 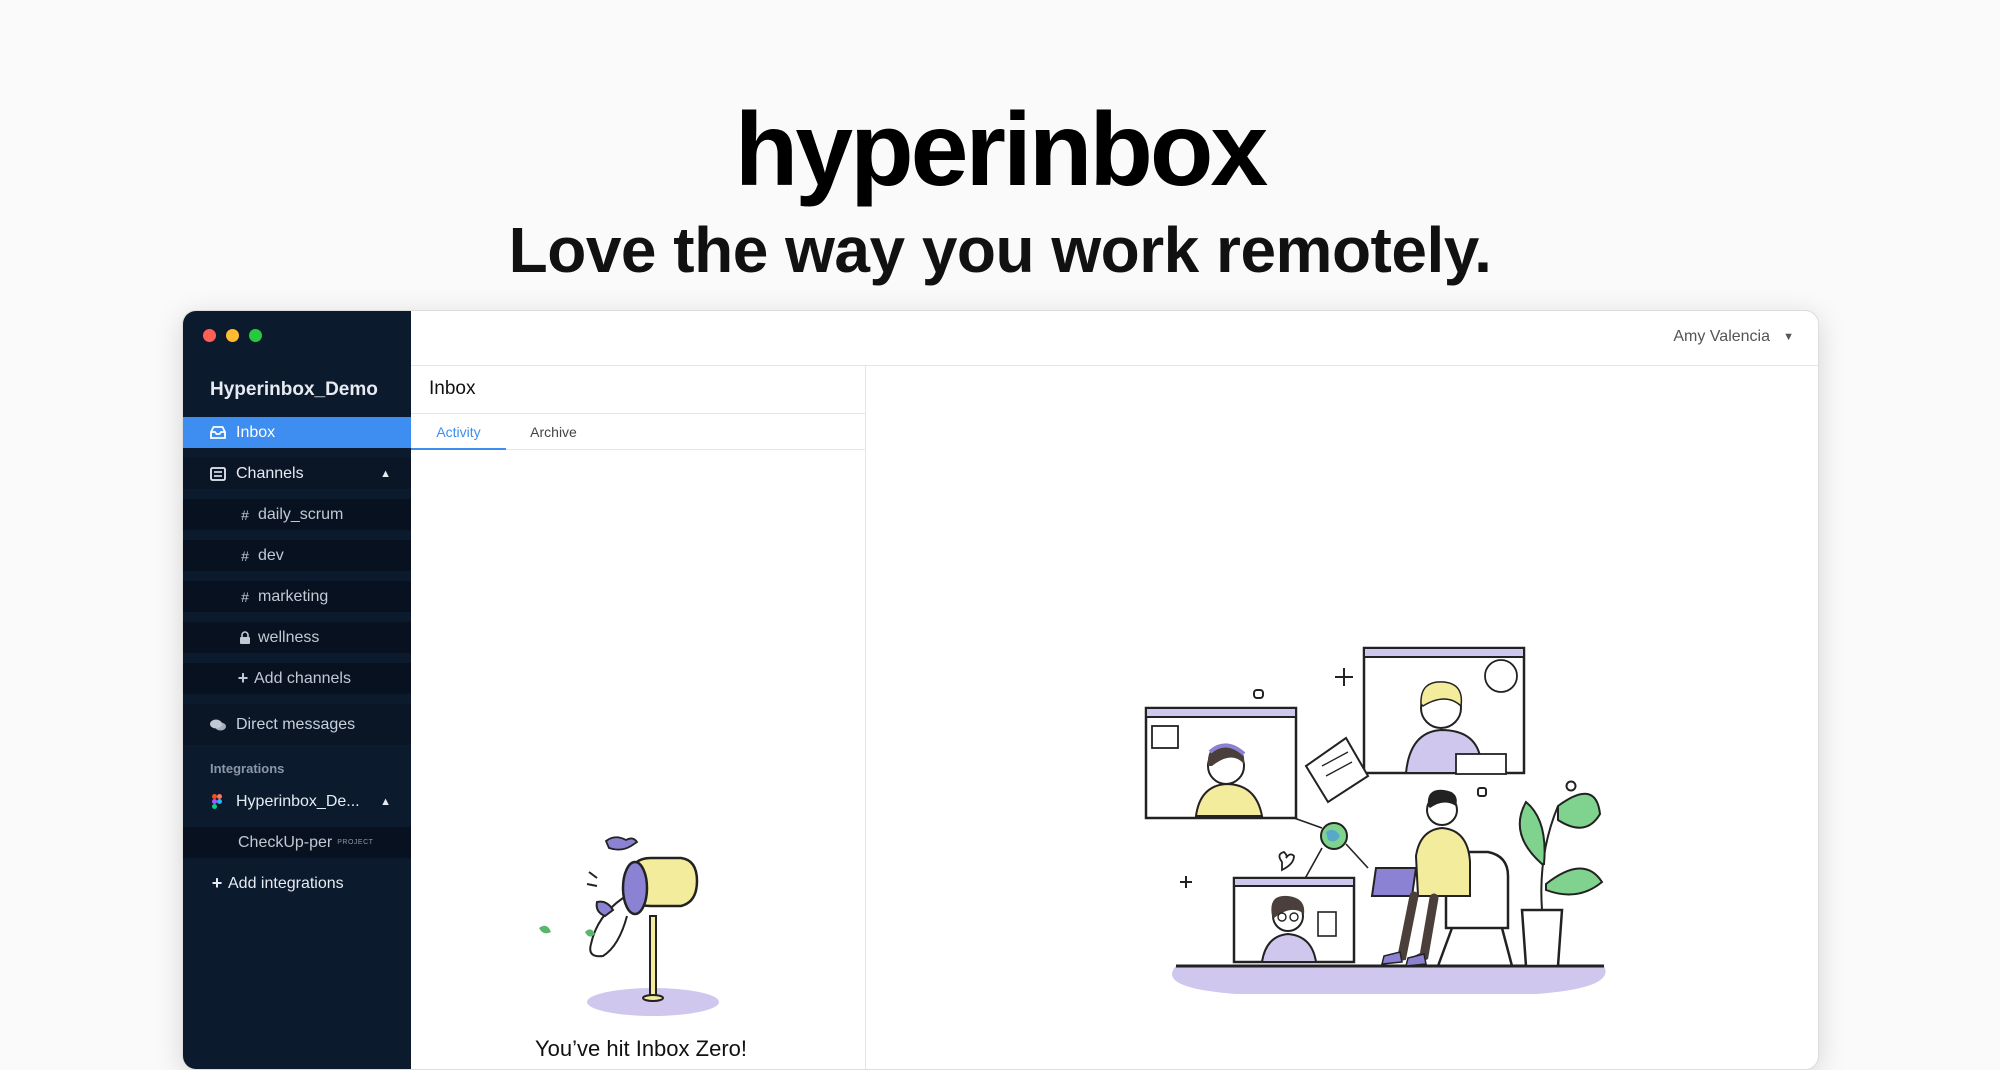 What do you see at coordinates (209, 335) in the screenshot?
I see `close-window-dot` at bounding box center [209, 335].